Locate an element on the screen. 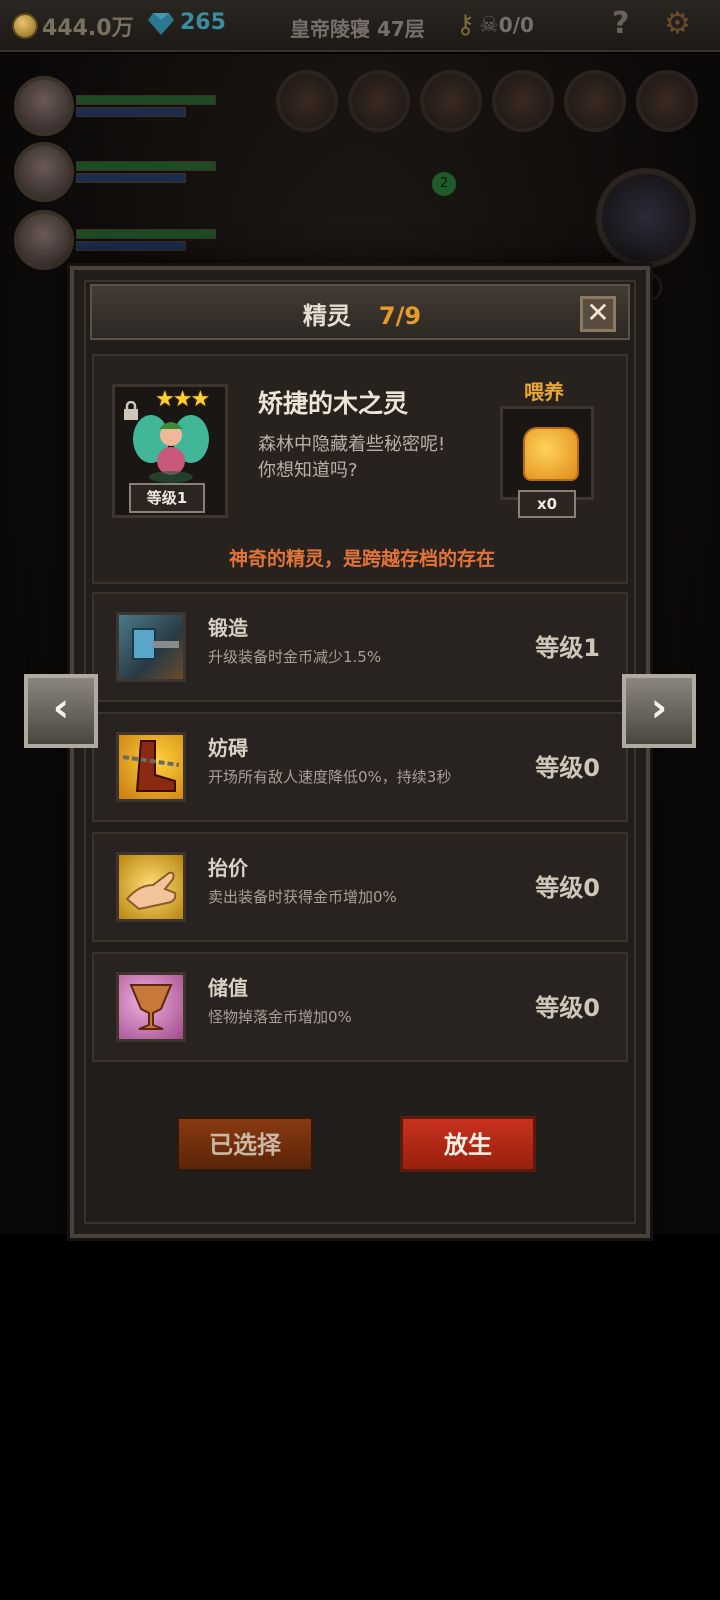 This screenshot has height=1600, width=720. top-bar: 444.0万 265 皇帝陵寝 47层 ⚷ ☠ 0/0 ? ⚙ is located at coordinates (360, 26).